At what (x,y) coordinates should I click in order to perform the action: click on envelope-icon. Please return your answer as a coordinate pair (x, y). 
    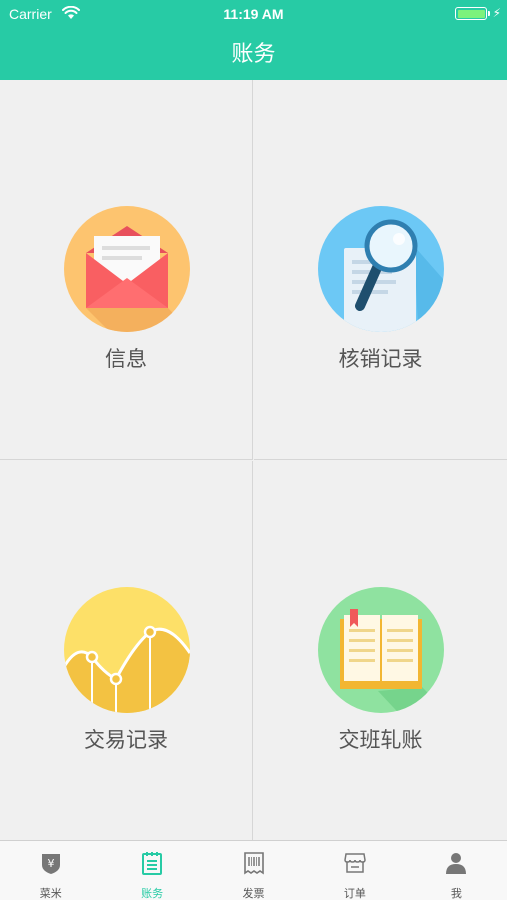
    Looking at the image, I should click on (127, 269).